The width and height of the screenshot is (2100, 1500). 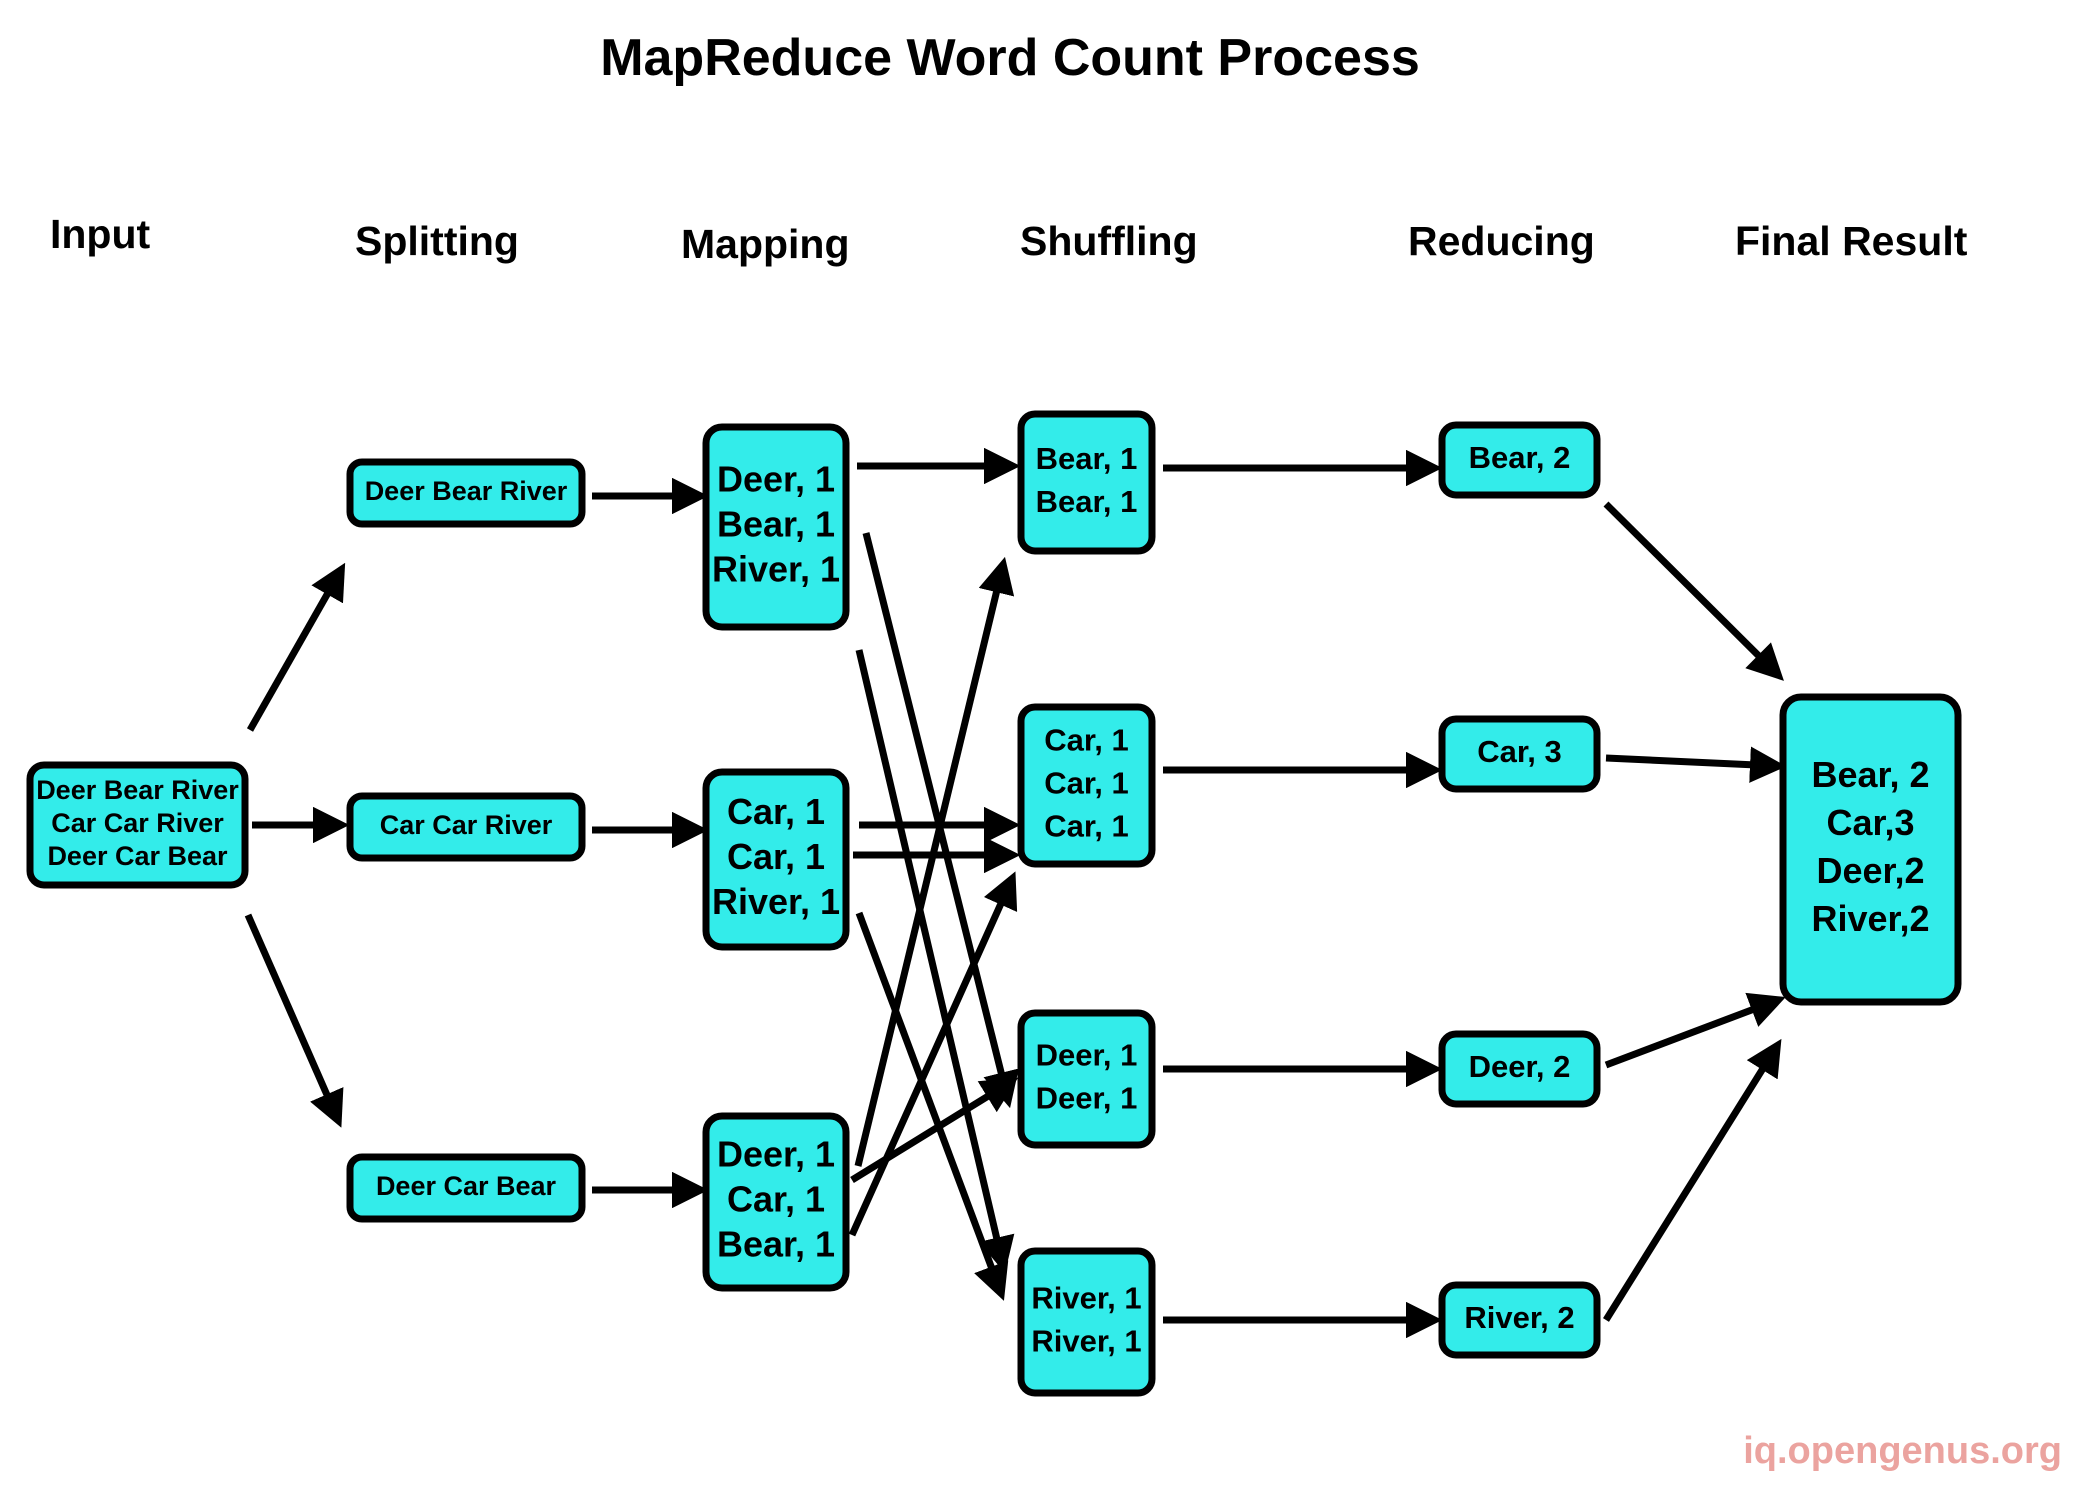 What do you see at coordinates (1870, 822) in the screenshot?
I see `node-line: Car,3` at bounding box center [1870, 822].